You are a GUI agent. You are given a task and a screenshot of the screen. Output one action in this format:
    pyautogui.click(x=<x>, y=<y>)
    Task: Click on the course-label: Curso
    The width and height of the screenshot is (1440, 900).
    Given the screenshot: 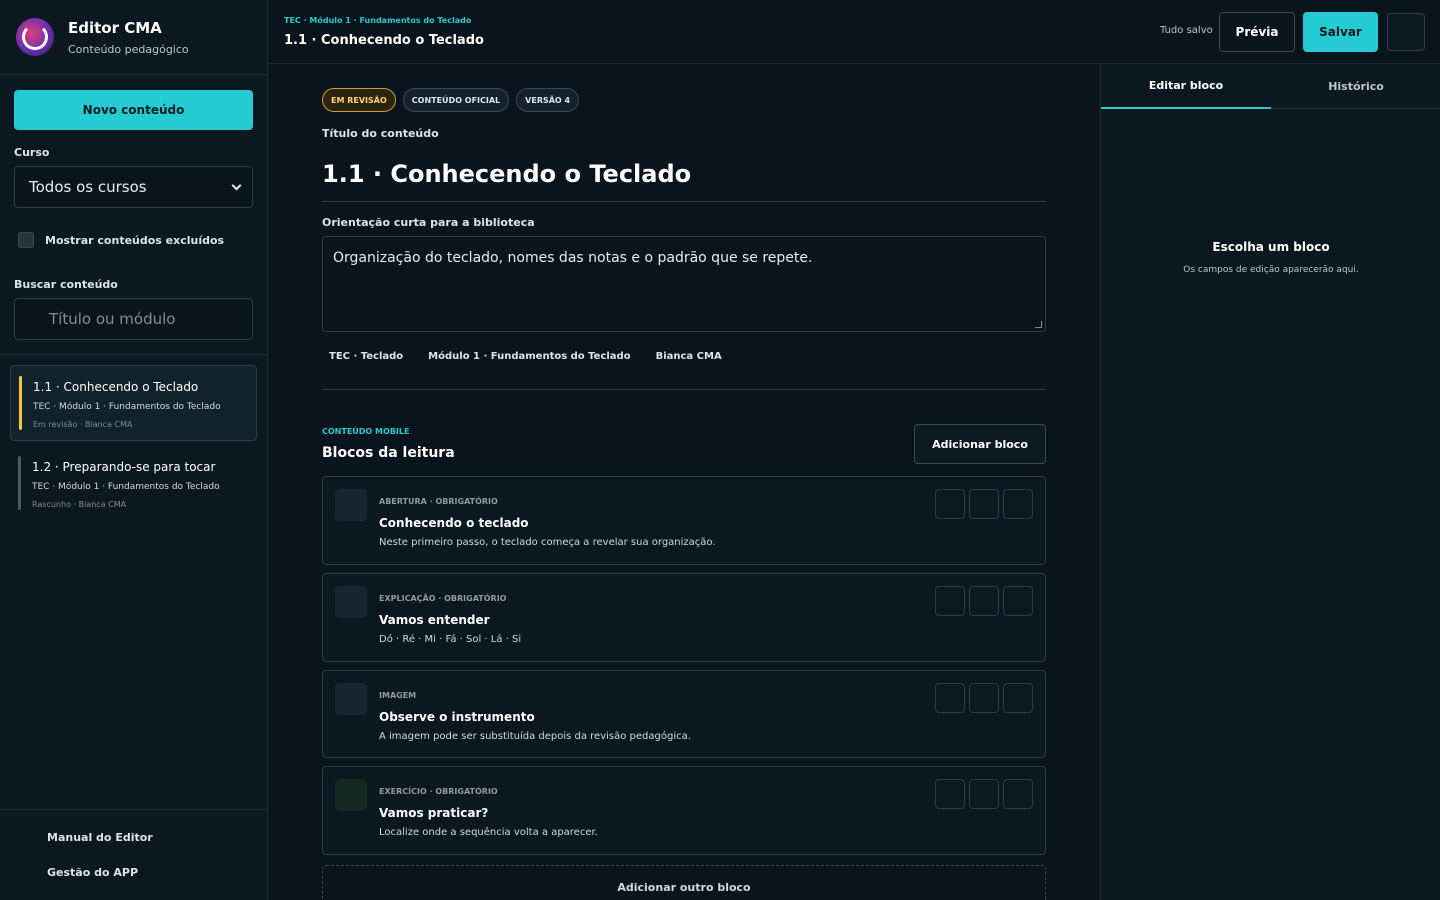 What is the action you would take?
    pyautogui.click(x=32, y=152)
    